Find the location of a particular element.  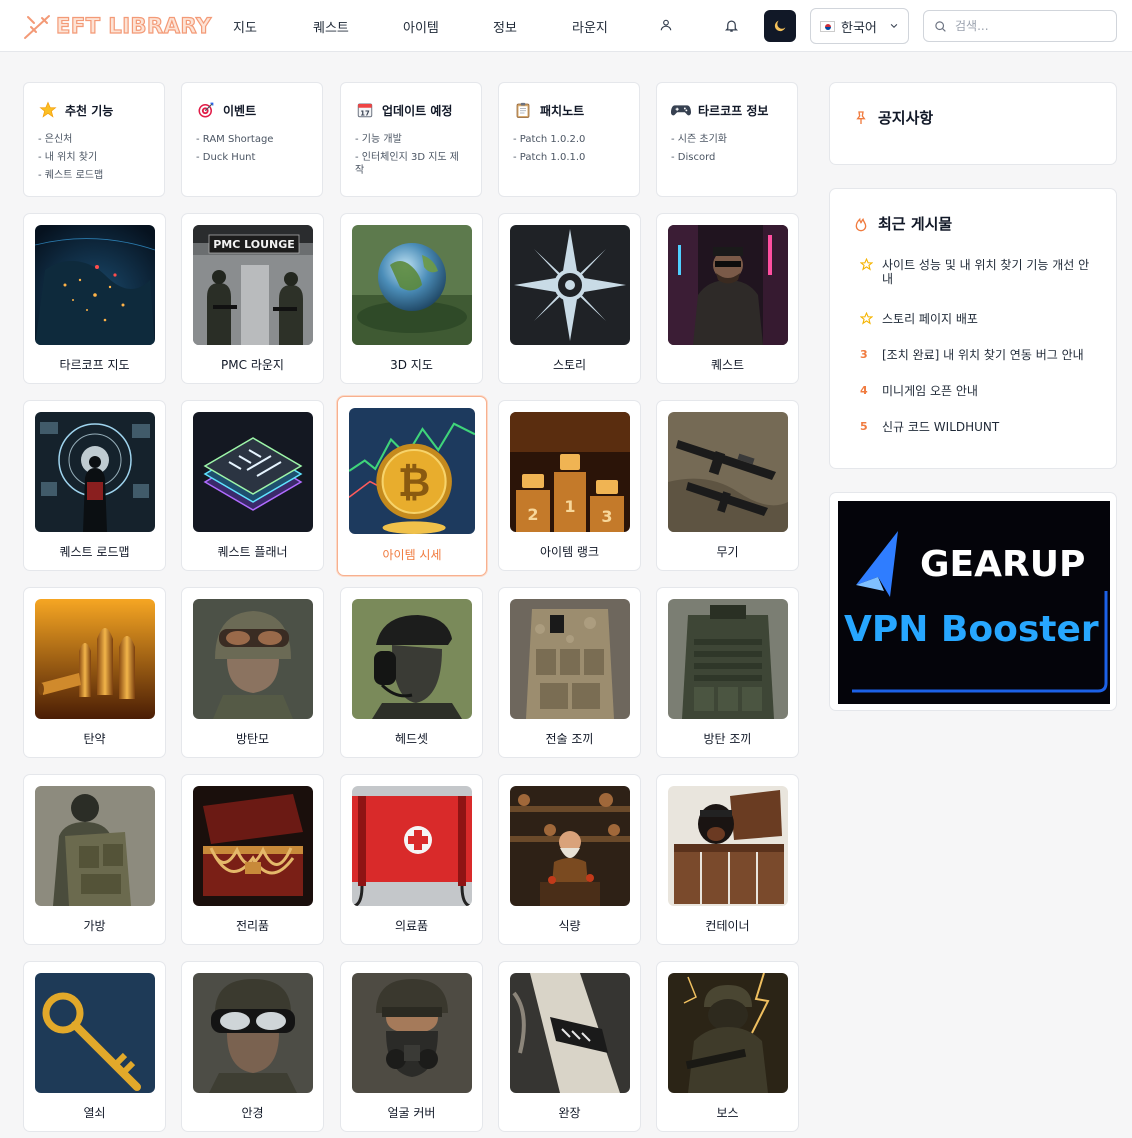

recent-post-item: 사이트 성능 및 내 위치 찾기 기능 개선 안내 is located at coordinates (974, 271).